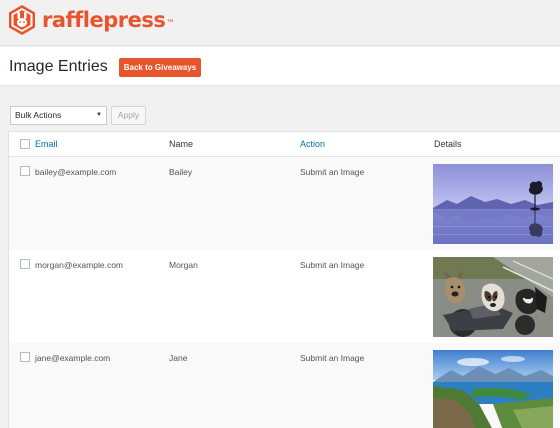 The image size is (560, 428). Describe the element at coordinates (73, 358) in the screenshot. I see `entry-email: jane@example.com` at that location.